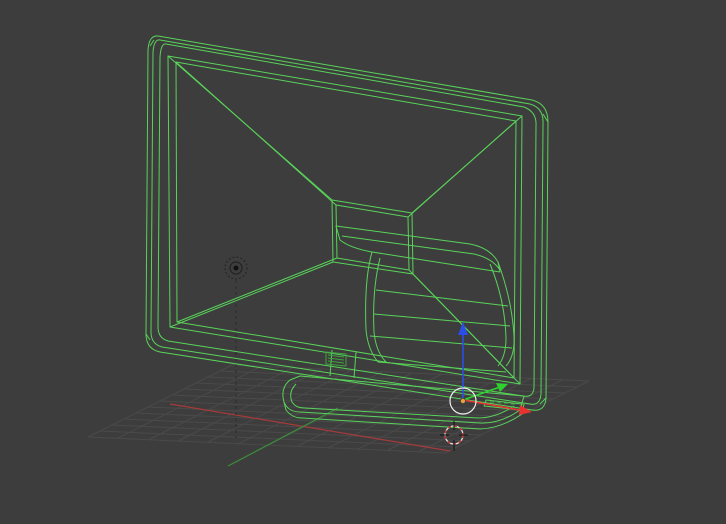 Image resolution: width=726 pixels, height=524 pixels. I want to click on x-axis-line, so click(310, 427).